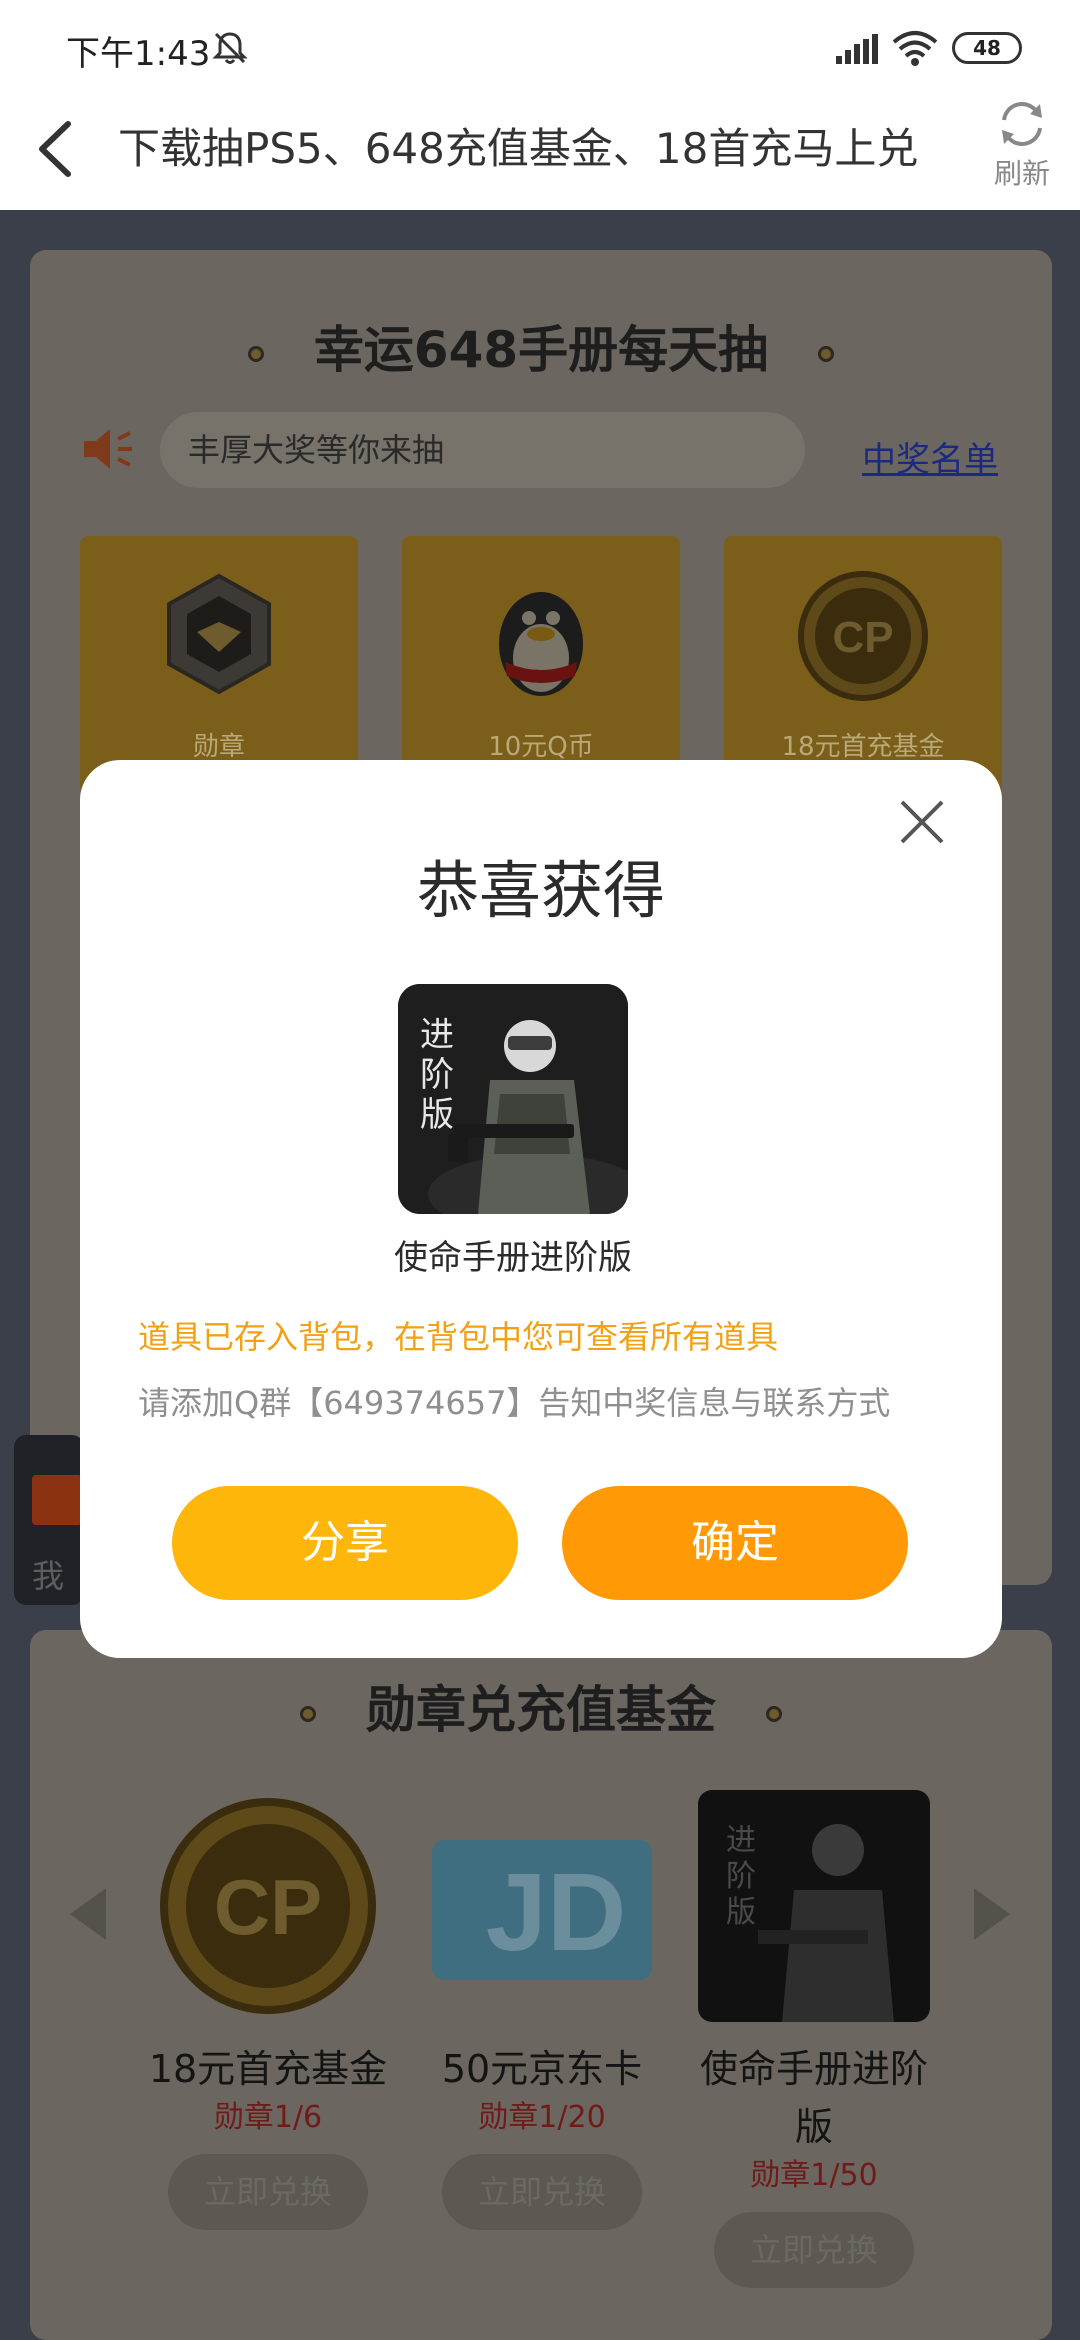 The height and width of the screenshot is (2340, 1080). I want to click on svg-text: 进, so click(437, 1035).